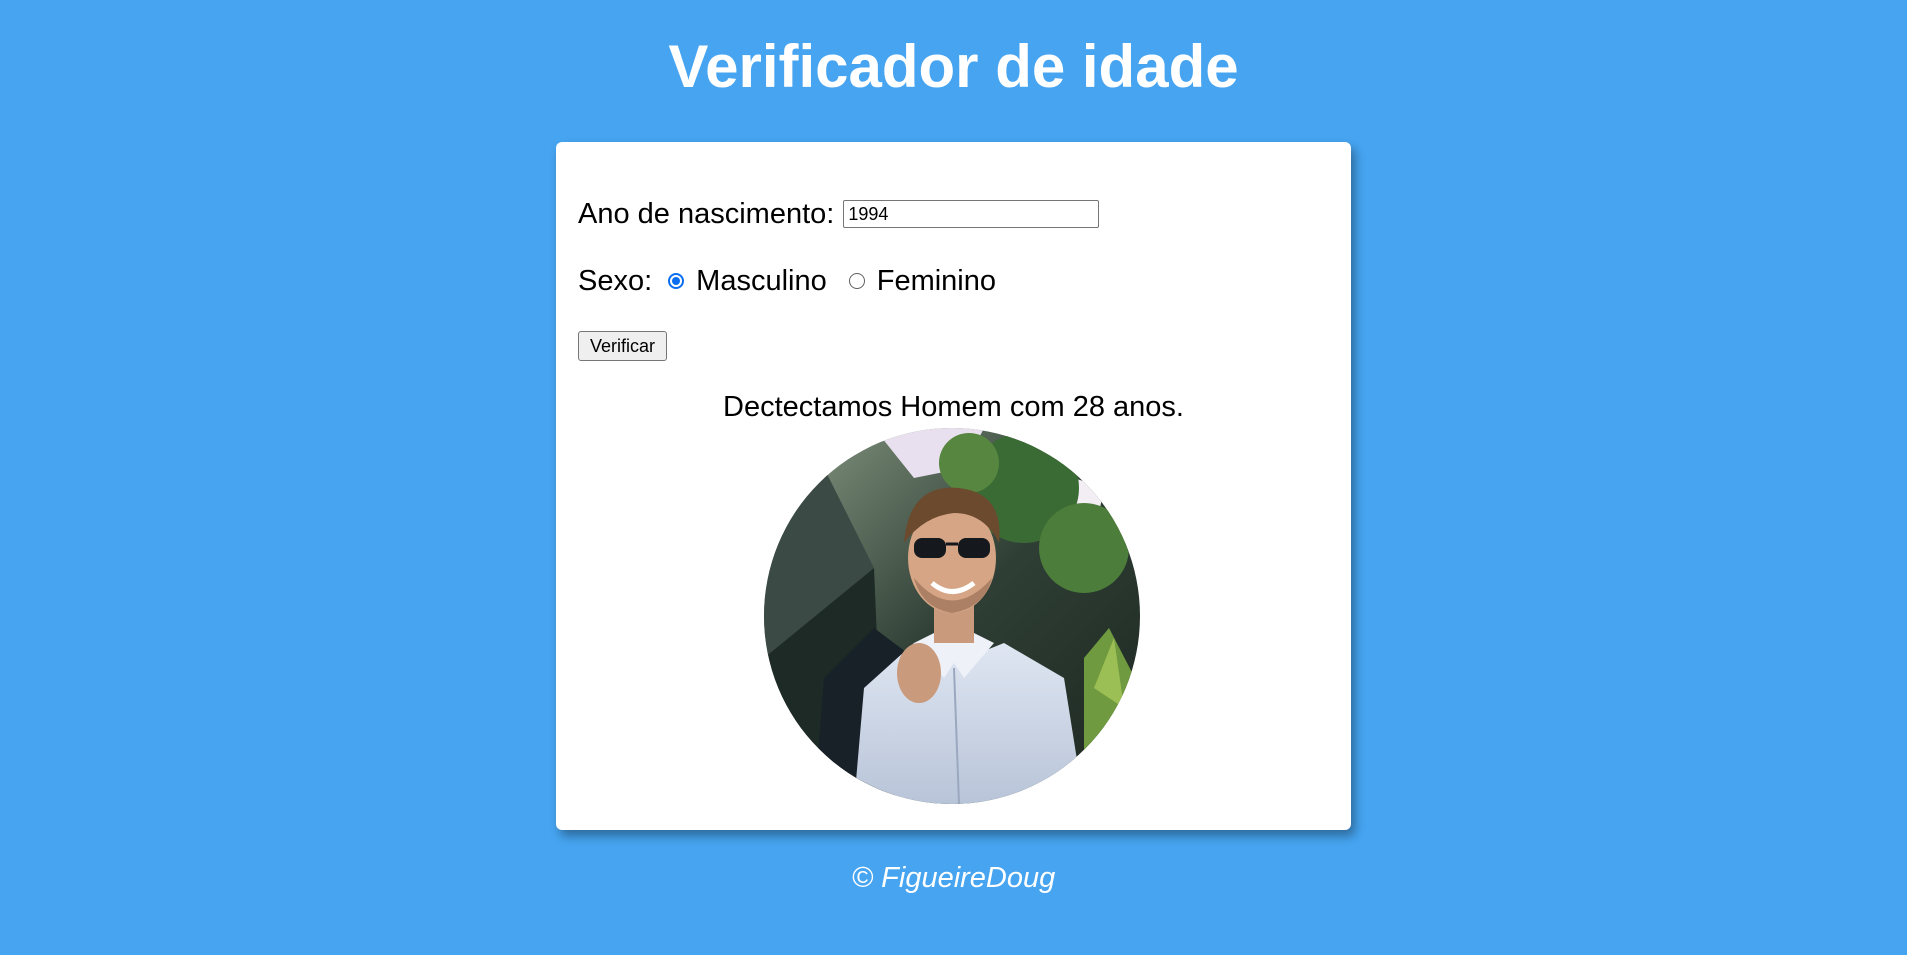 This screenshot has height=955, width=1907. I want to click on sex-label: Sexo:, so click(615, 280).